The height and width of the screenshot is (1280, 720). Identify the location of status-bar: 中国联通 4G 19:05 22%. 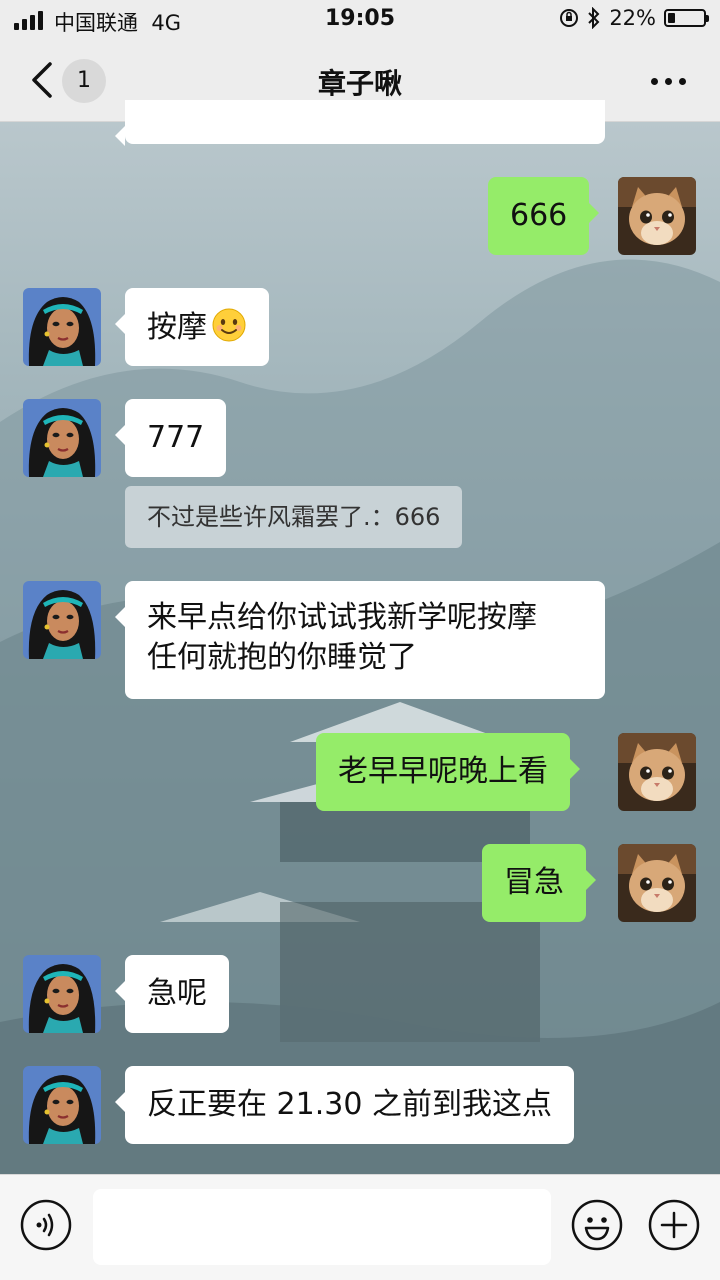
(360, 20).